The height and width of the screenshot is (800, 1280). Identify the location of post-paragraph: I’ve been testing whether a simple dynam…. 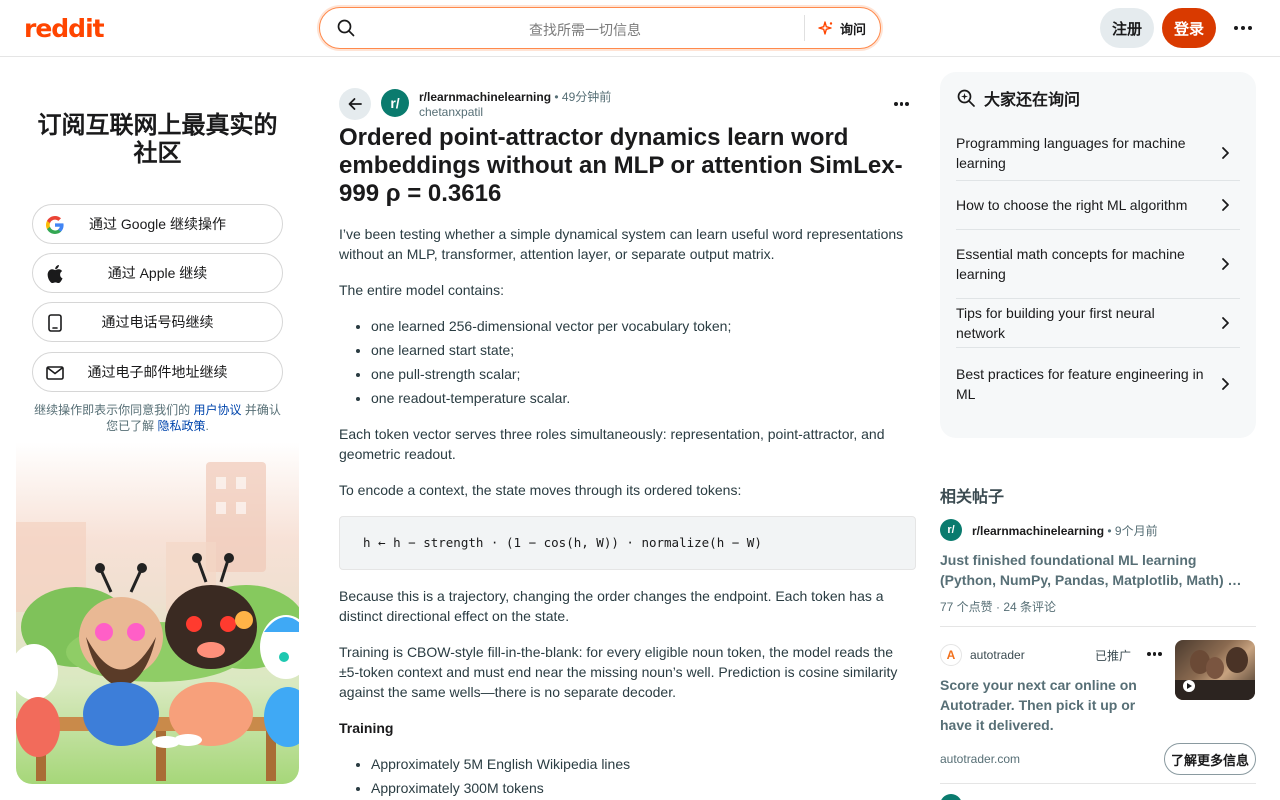
(621, 244).